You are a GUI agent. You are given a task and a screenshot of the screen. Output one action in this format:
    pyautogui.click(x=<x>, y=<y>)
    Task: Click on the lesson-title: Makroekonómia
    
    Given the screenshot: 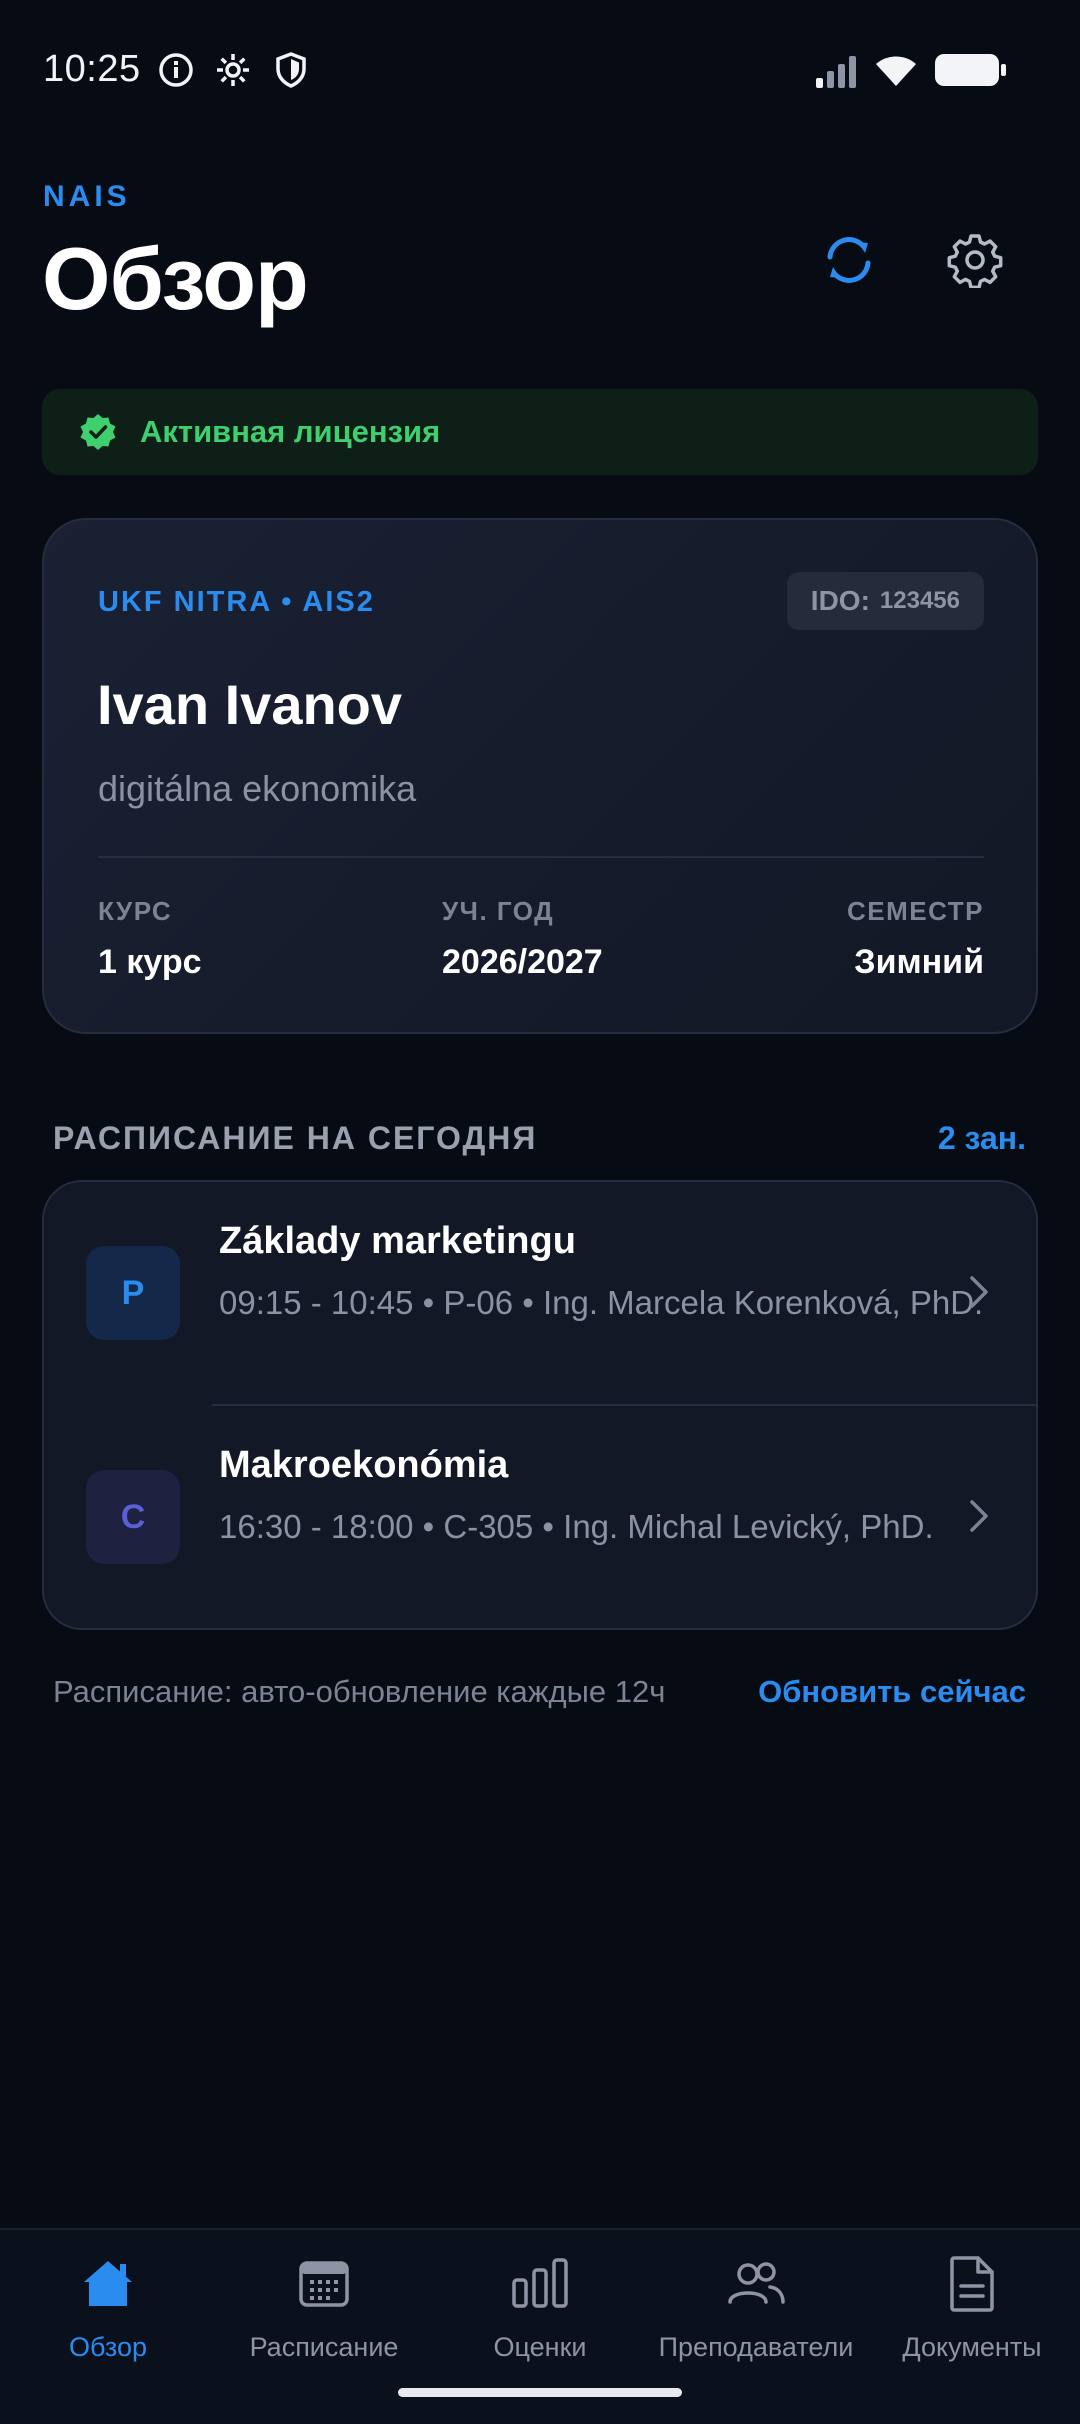 What is the action you would take?
    pyautogui.click(x=364, y=1465)
    